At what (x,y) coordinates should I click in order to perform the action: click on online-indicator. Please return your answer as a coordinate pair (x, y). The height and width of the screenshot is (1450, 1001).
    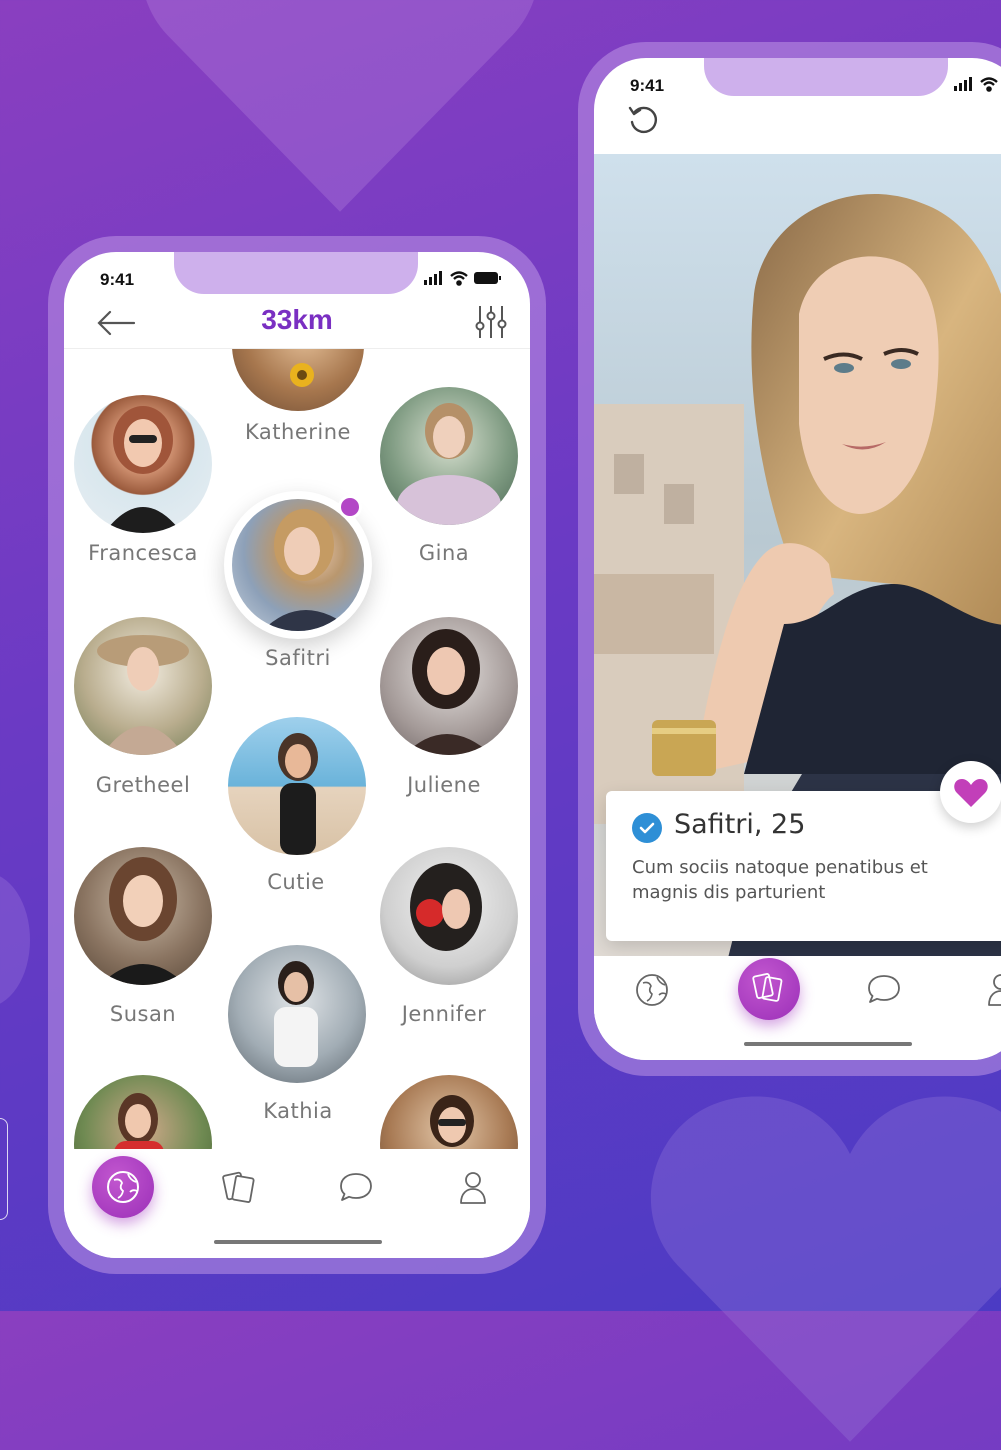
    Looking at the image, I should click on (350, 507).